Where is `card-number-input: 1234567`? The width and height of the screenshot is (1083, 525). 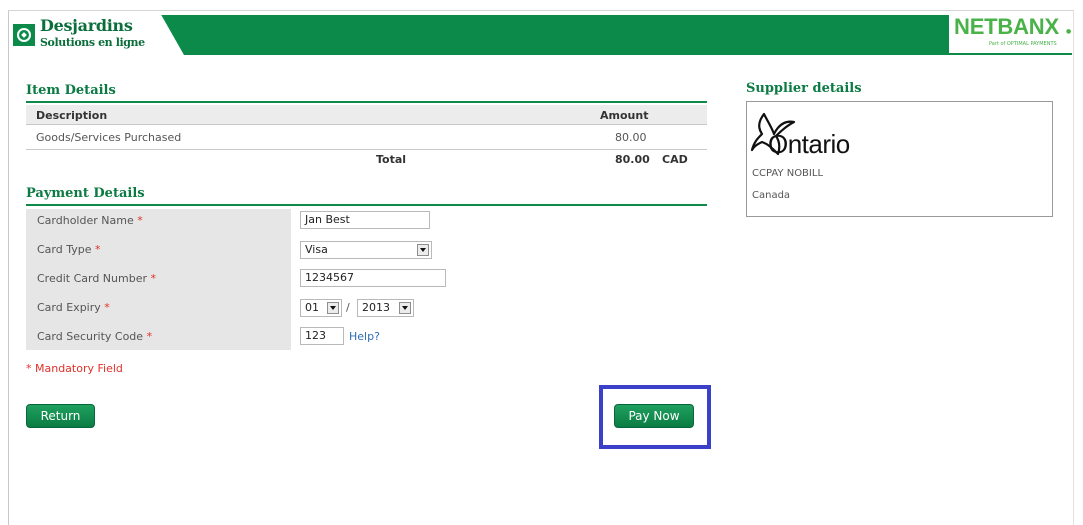
card-number-input: 1234567 is located at coordinates (373, 278).